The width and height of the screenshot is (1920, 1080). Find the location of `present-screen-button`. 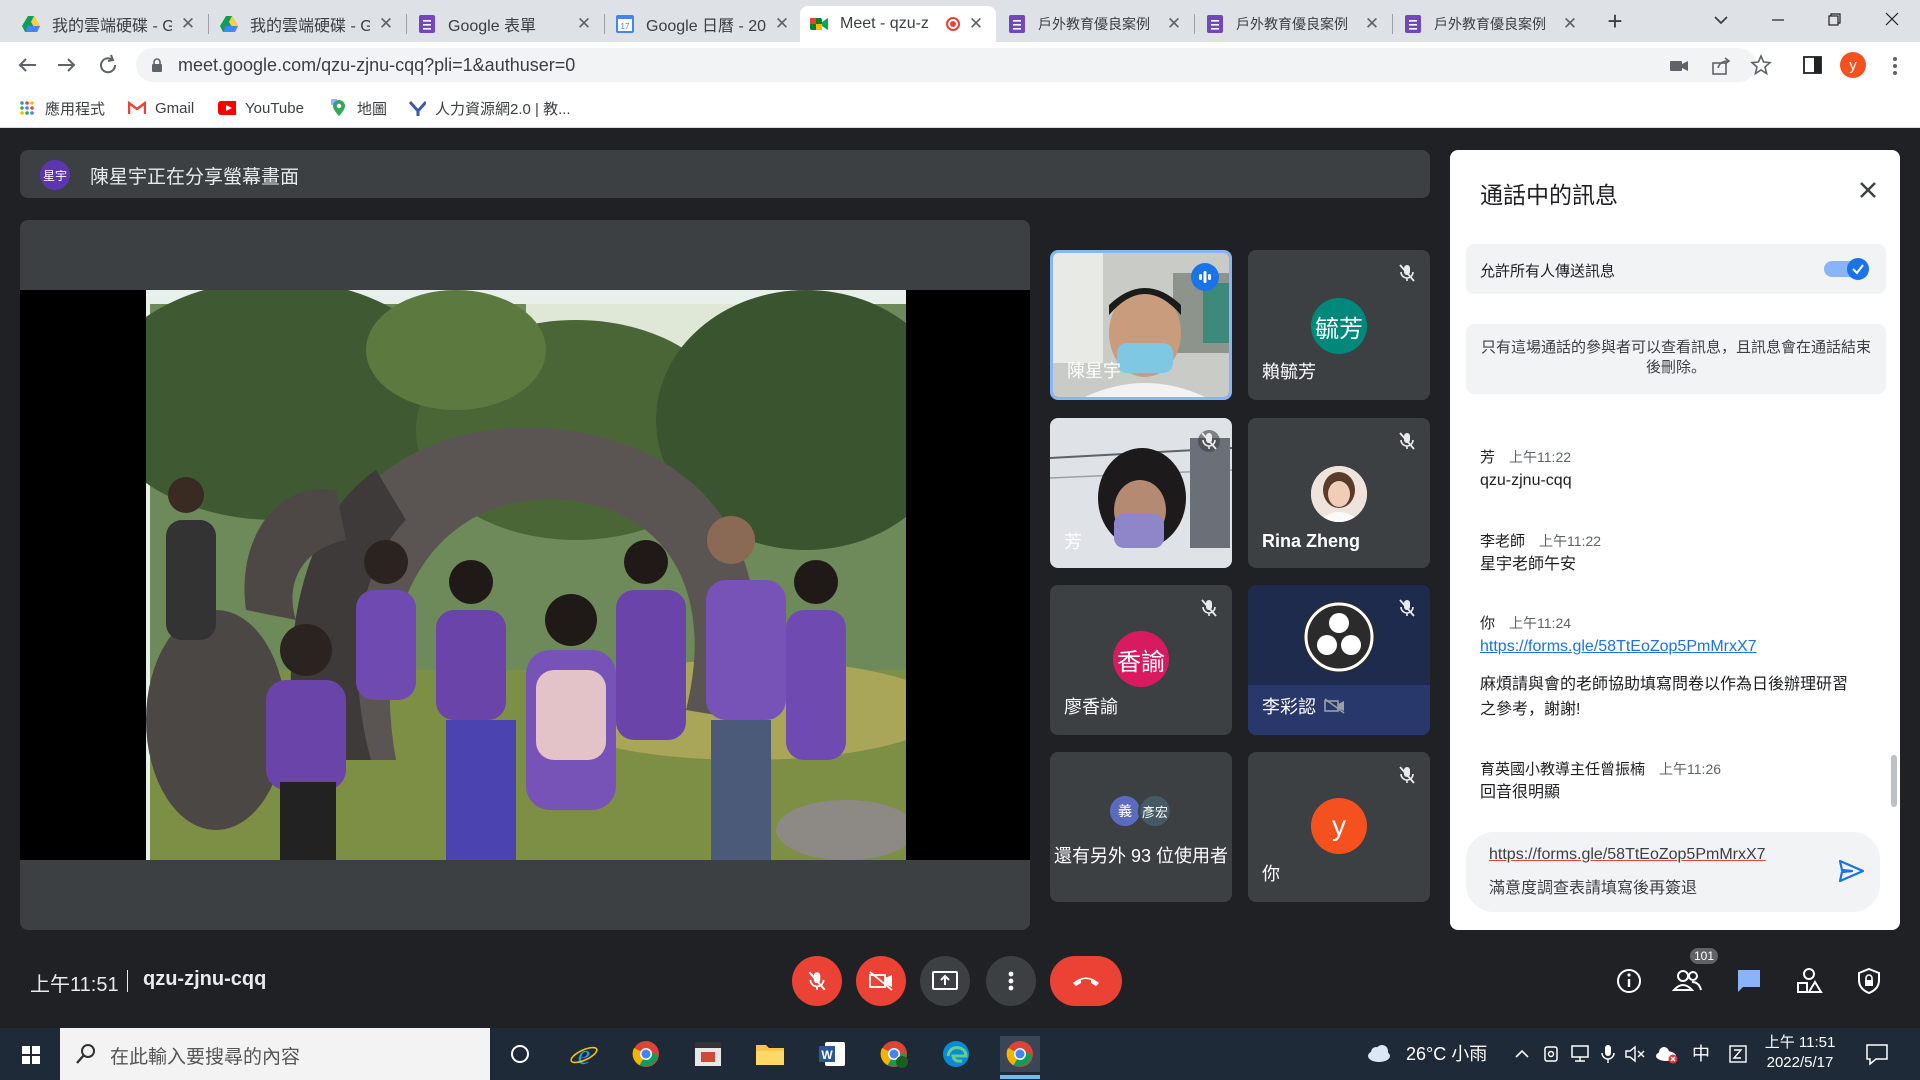

present-screen-button is located at coordinates (945, 981).